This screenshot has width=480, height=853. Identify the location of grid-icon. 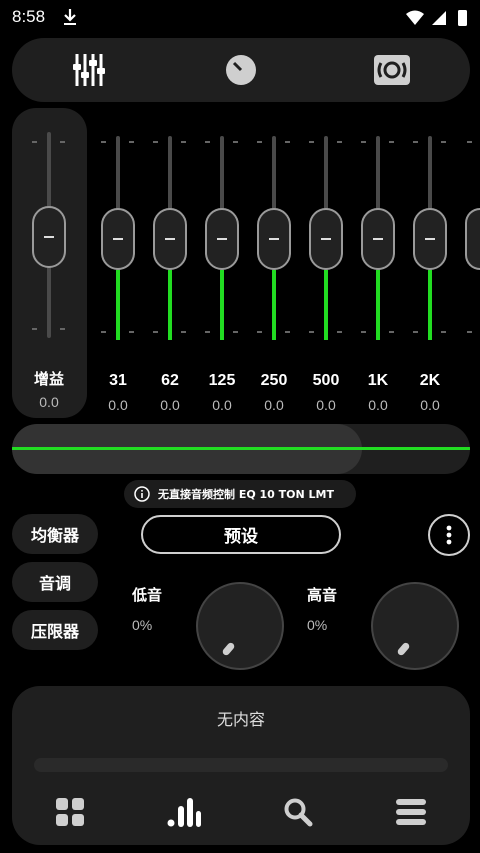
(70, 812).